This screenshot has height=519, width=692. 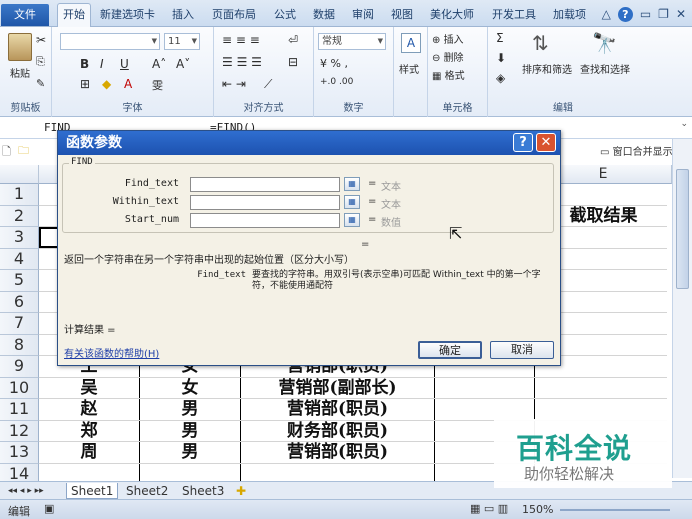 What do you see at coordinates (402, 15) in the screenshot?
I see `tab-view: 视图` at bounding box center [402, 15].